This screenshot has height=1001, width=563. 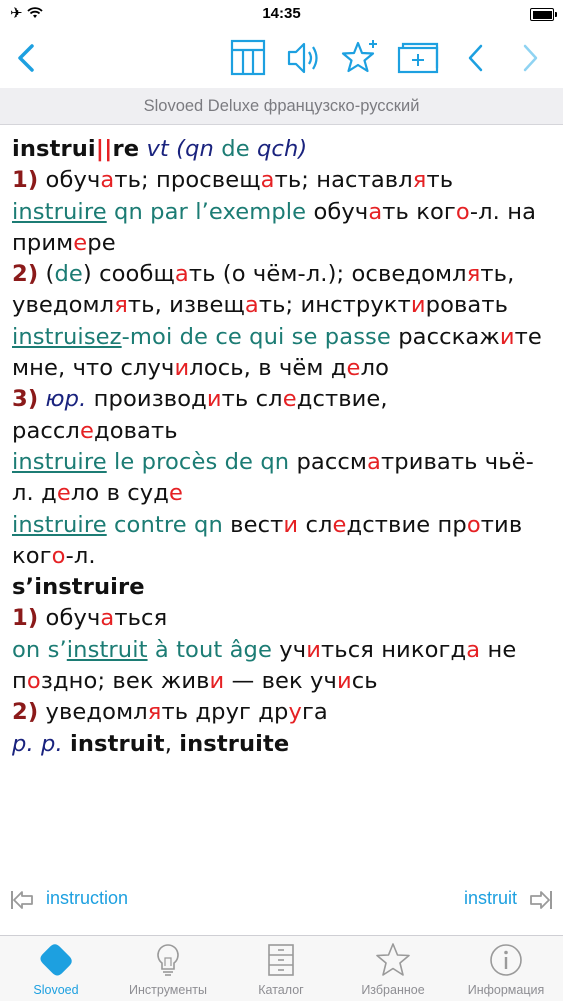 I want to click on tab-info: Информация, so click(x=506, y=968).